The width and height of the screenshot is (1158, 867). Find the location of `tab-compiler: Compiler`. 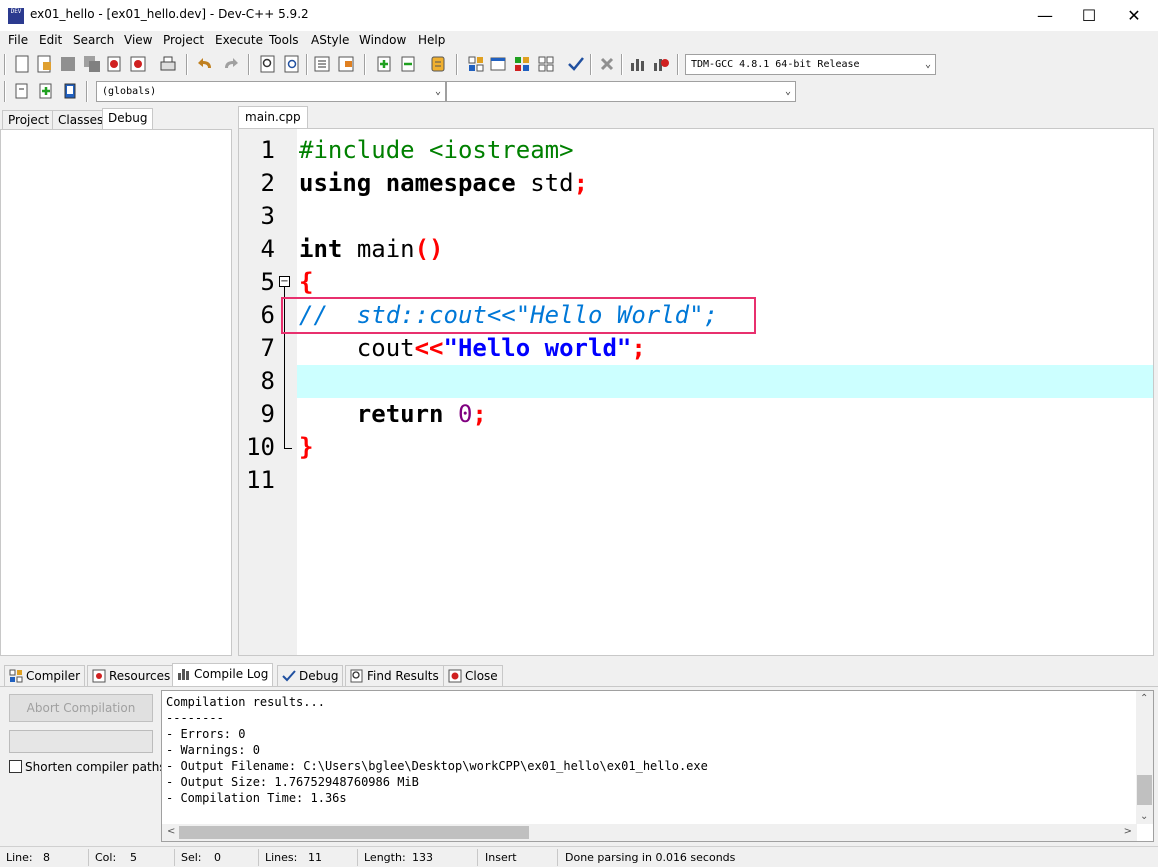

tab-compiler: Compiler is located at coordinates (45, 676).